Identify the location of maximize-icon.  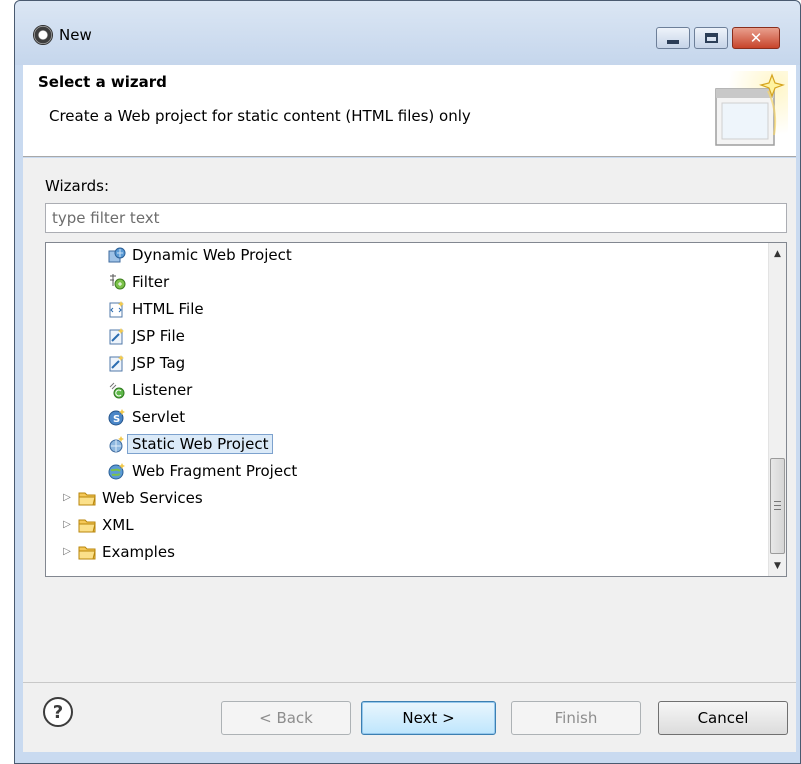
(711, 38).